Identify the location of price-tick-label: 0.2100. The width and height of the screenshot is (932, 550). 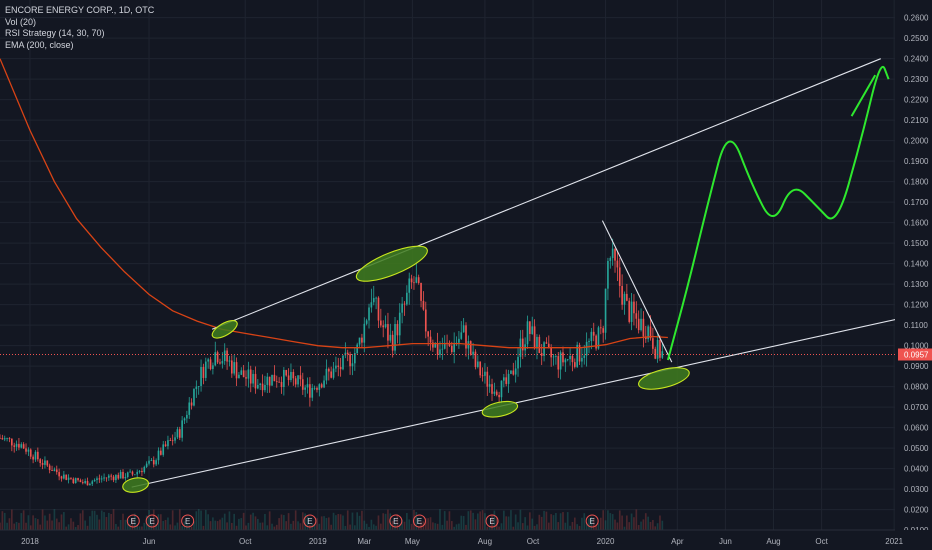
(916, 120).